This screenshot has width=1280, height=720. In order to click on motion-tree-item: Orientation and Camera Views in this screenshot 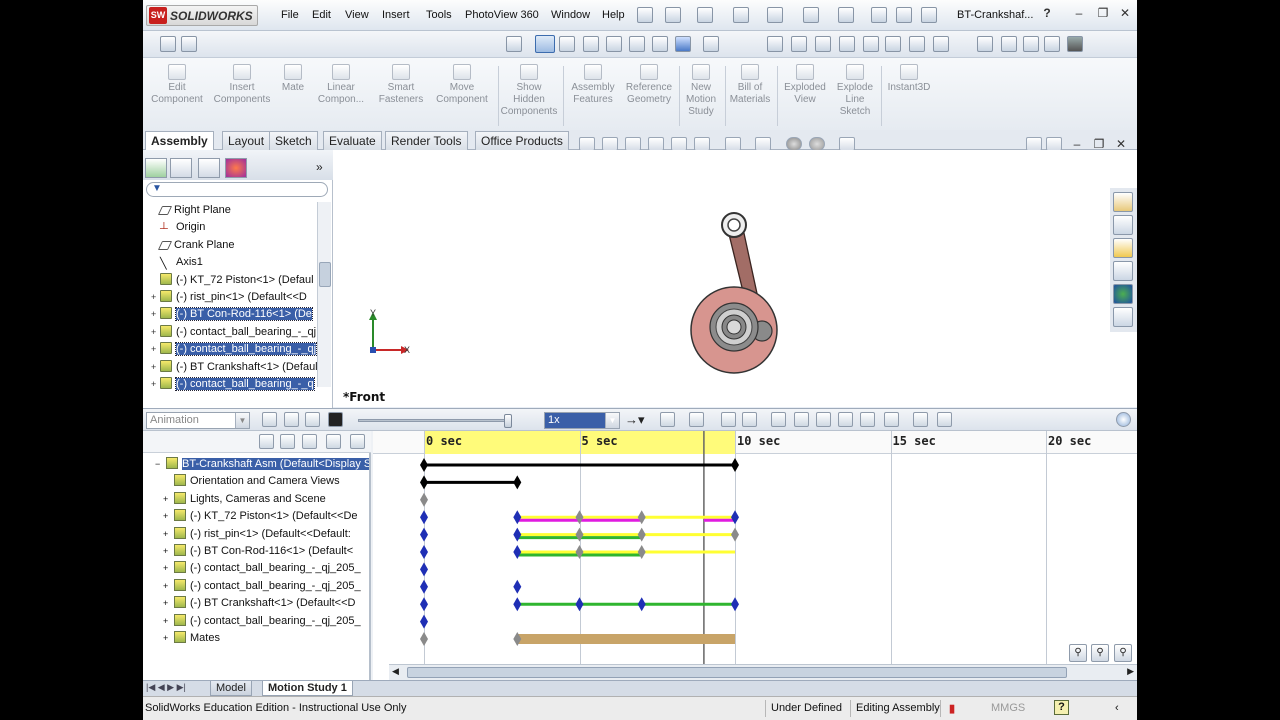, I will do `click(270, 481)`.